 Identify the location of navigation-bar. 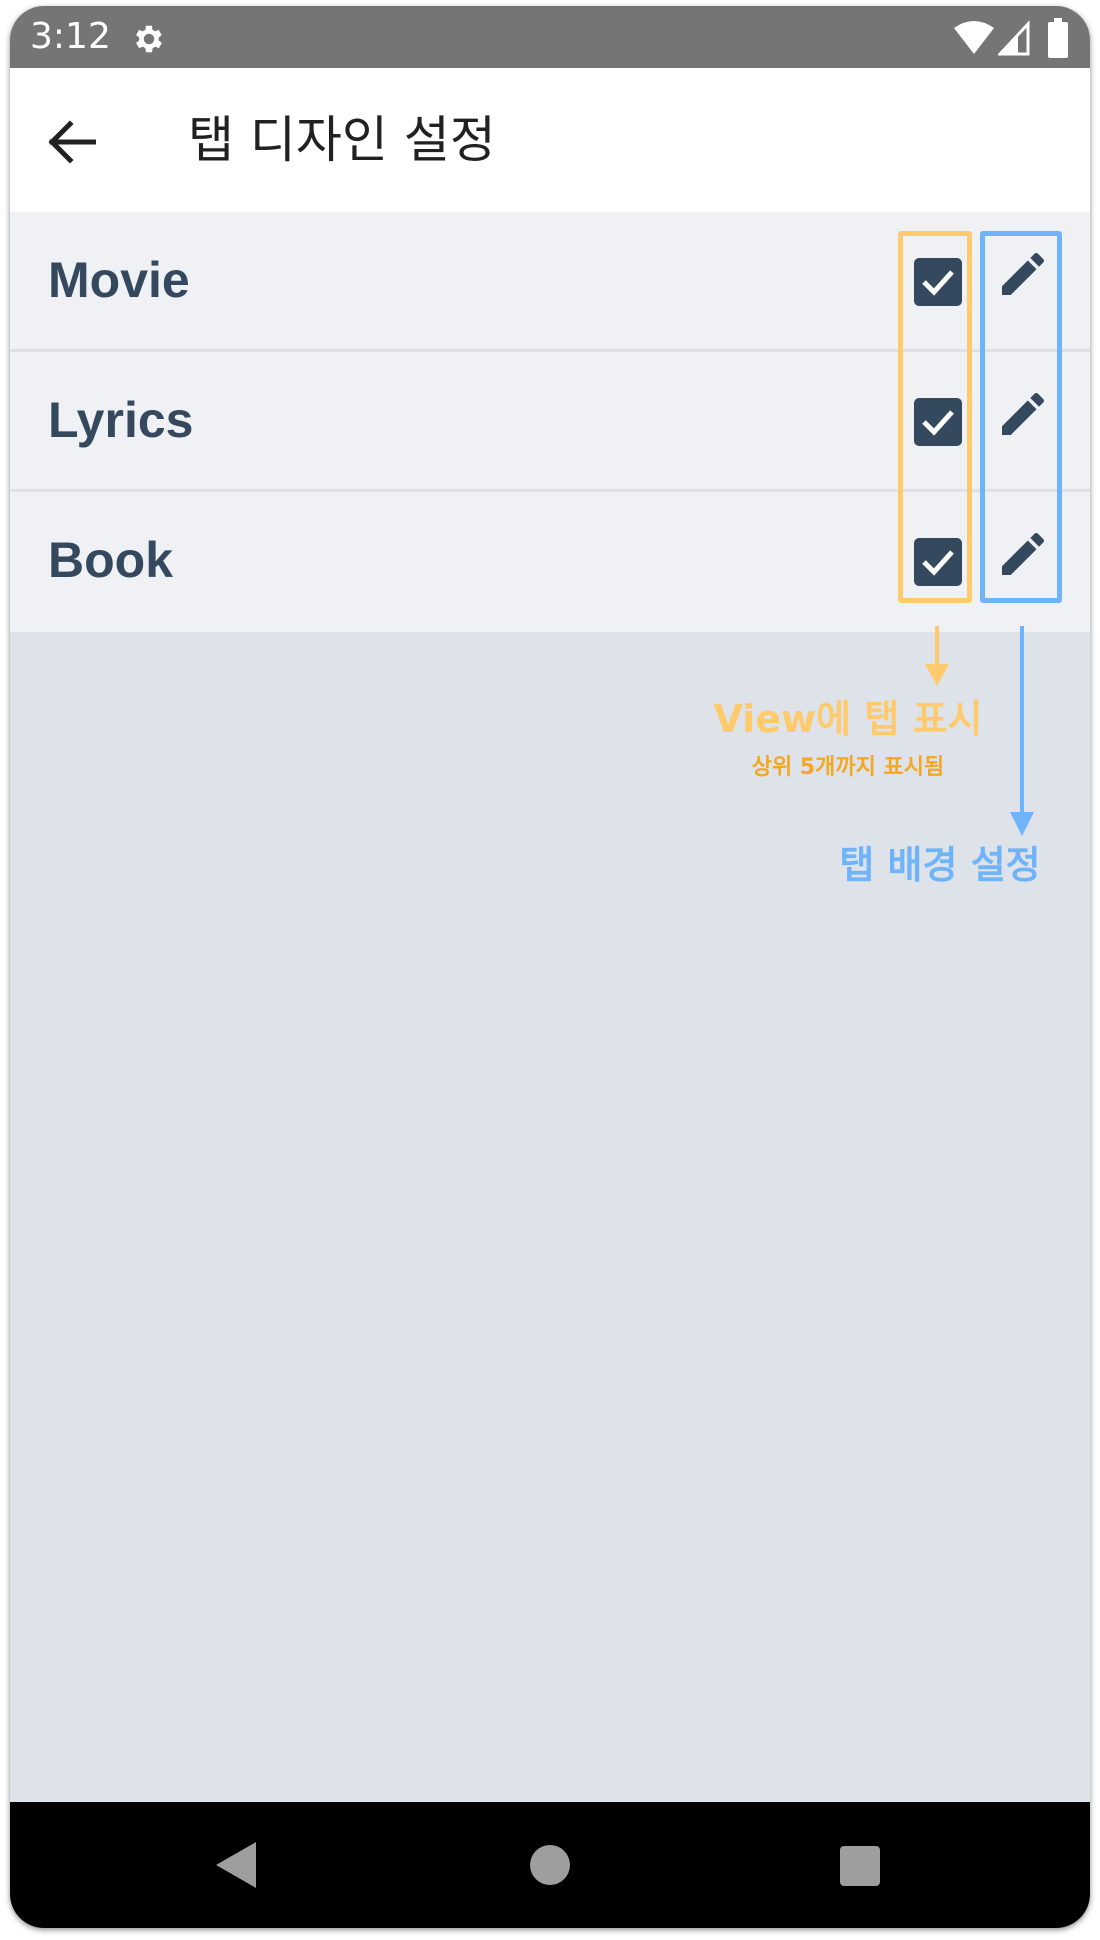
(550, 1865).